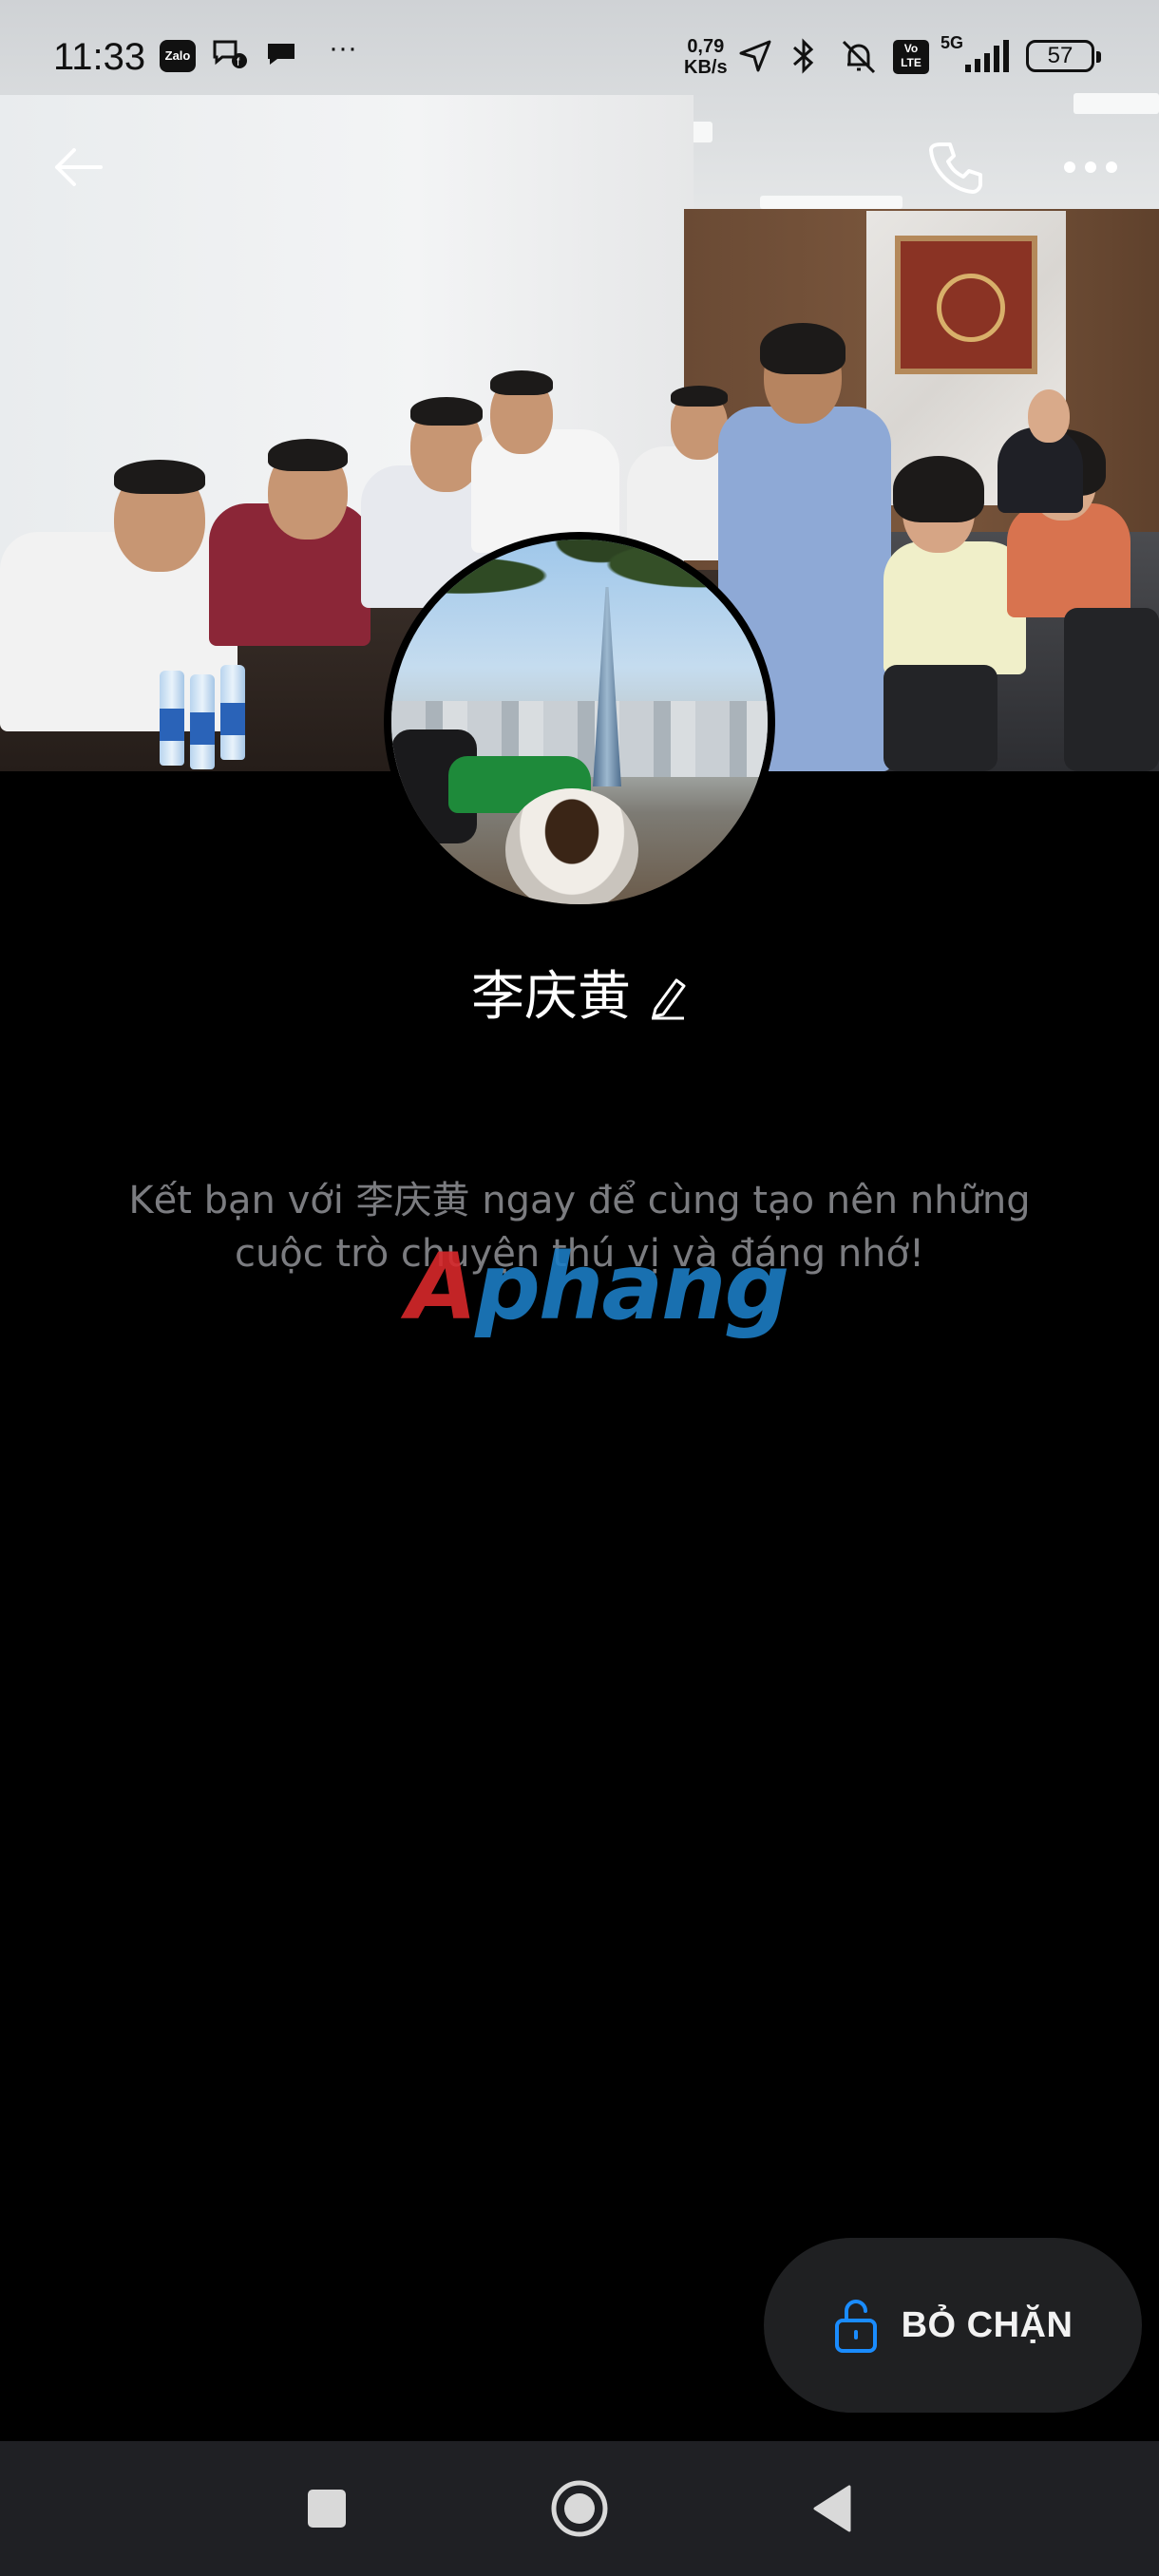  I want to click on more-notifications-icon: ···, so click(343, 48).